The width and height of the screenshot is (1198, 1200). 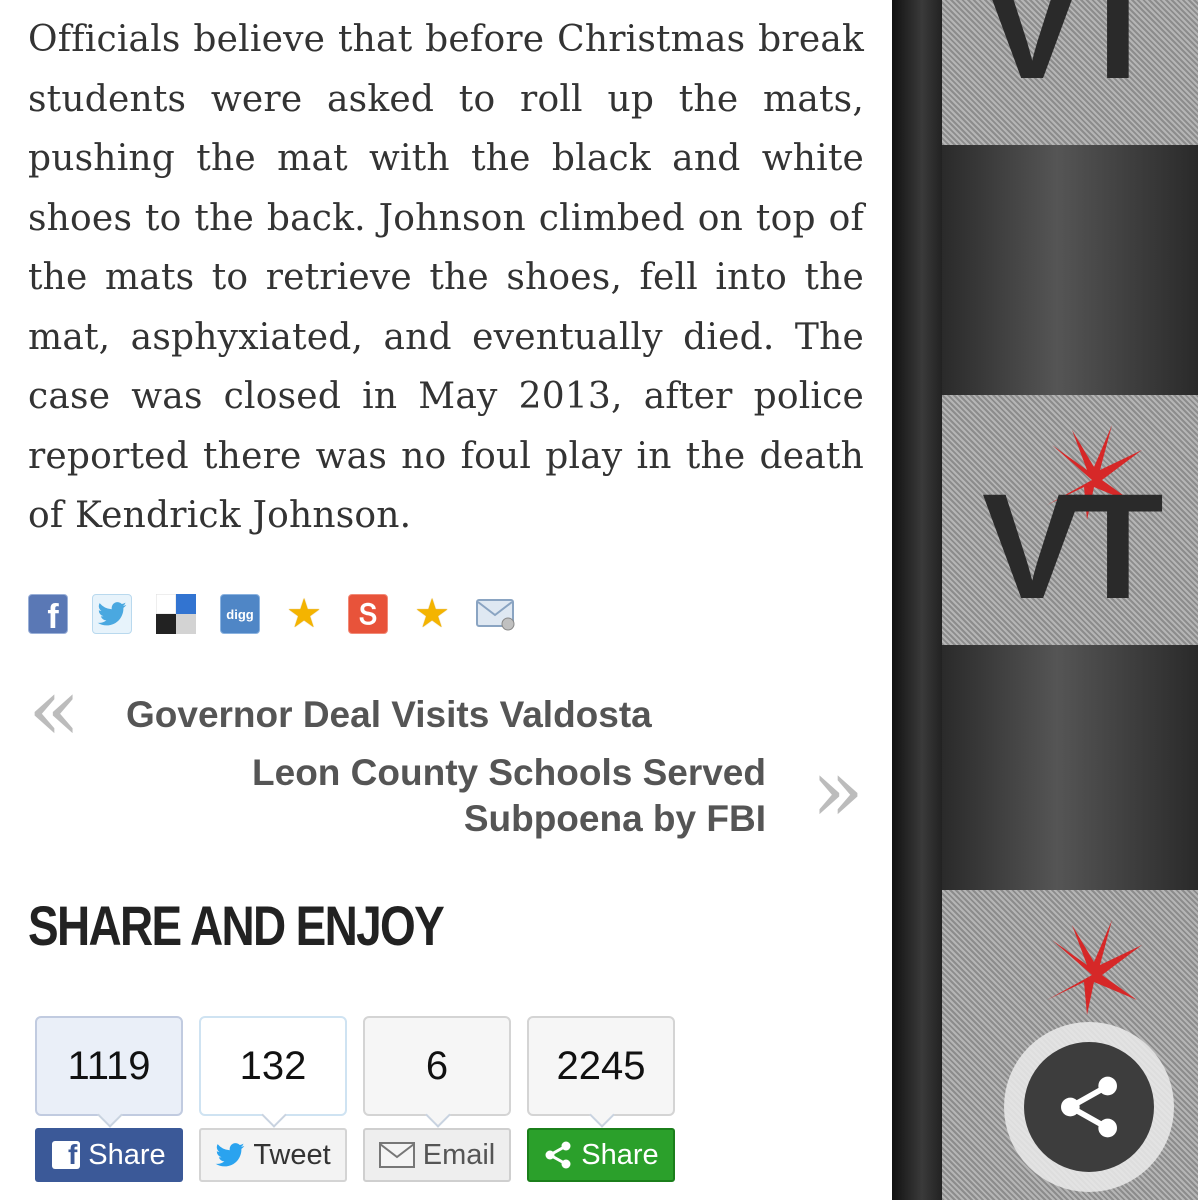 What do you see at coordinates (437, 1066) in the screenshot?
I see `share-count: 6` at bounding box center [437, 1066].